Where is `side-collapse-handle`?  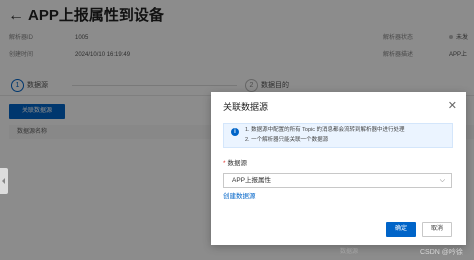 side-collapse-handle is located at coordinates (4, 181).